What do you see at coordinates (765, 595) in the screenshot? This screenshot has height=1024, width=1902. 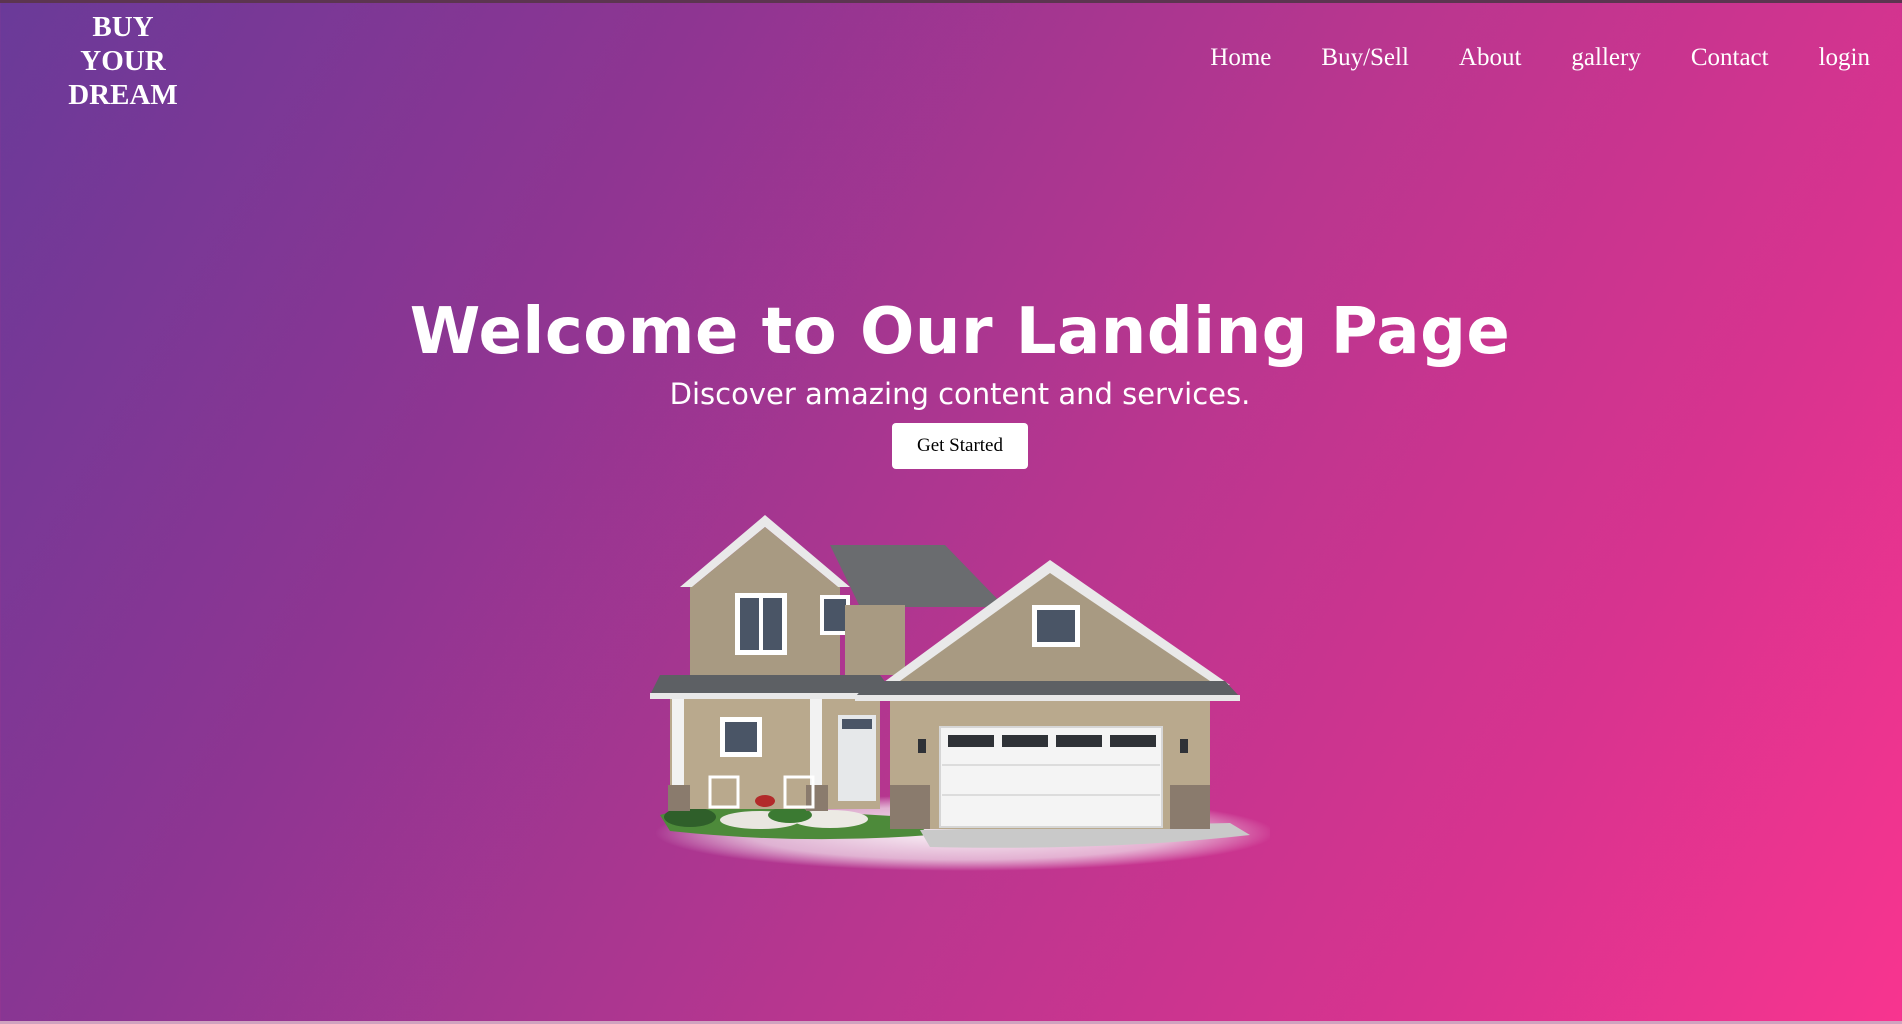 I see `left-wing` at bounding box center [765, 595].